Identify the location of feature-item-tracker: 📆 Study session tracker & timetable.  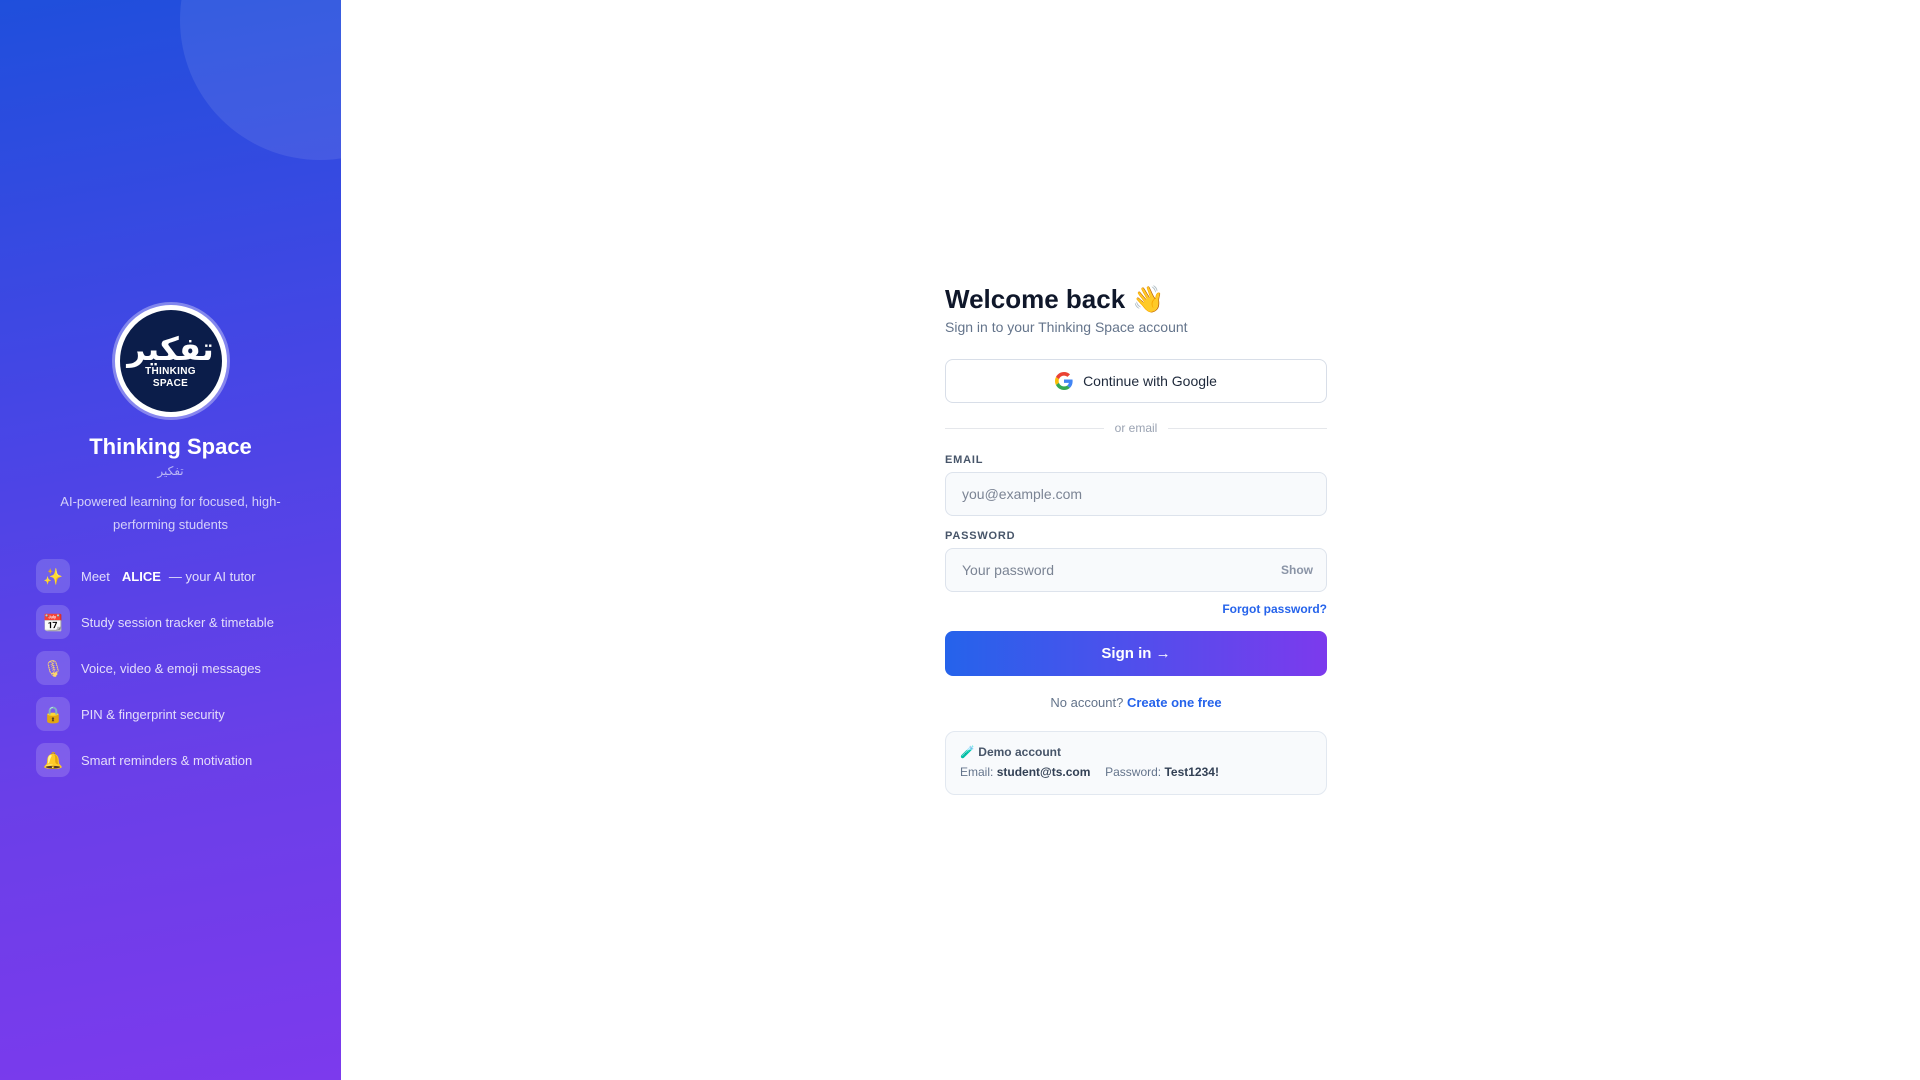
(155, 622).